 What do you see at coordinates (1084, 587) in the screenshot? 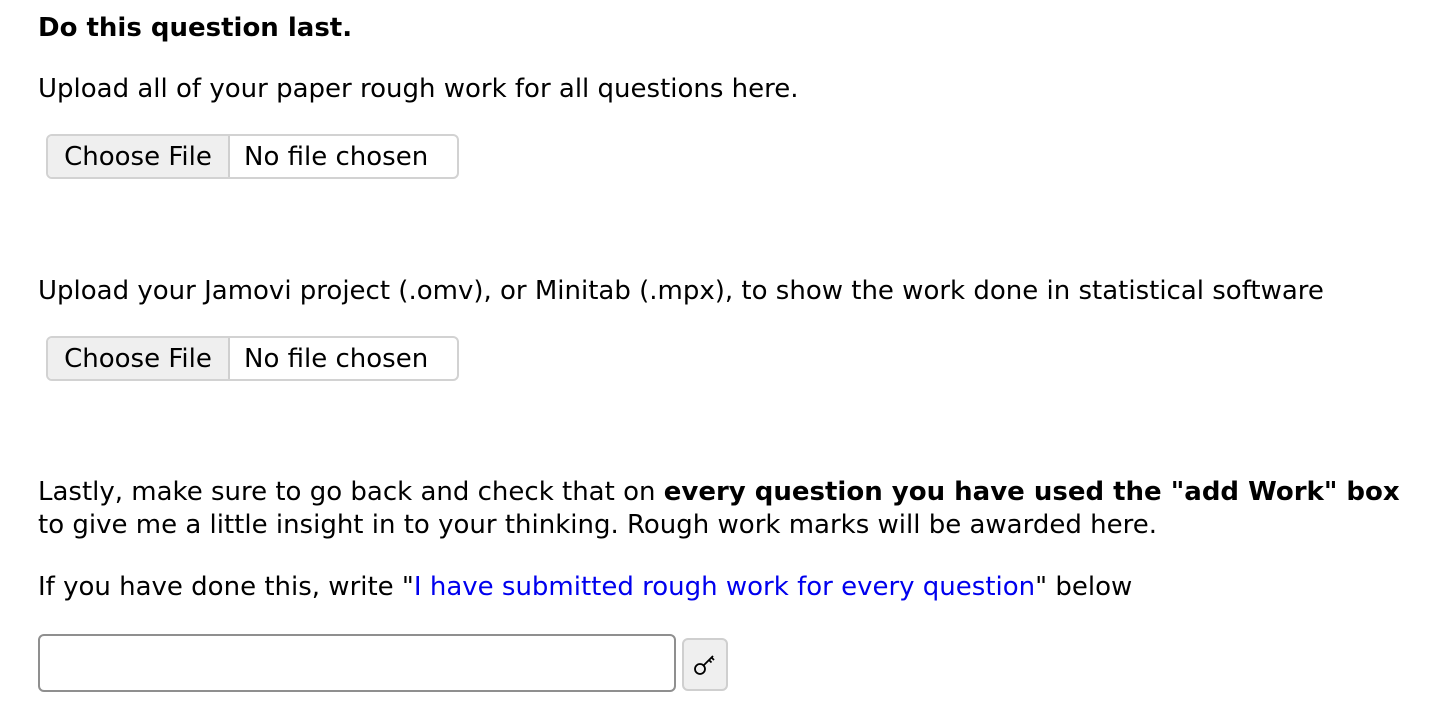
I see `instruction-text-after: " below` at bounding box center [1084, 587].